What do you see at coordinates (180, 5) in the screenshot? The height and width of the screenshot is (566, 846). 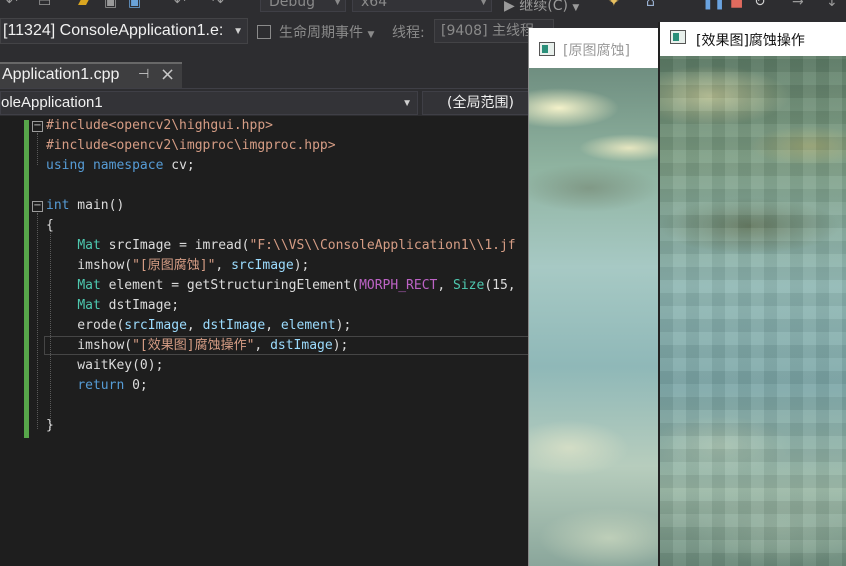 I see `undo-icon: ↶` at bounding box center [180, 5].